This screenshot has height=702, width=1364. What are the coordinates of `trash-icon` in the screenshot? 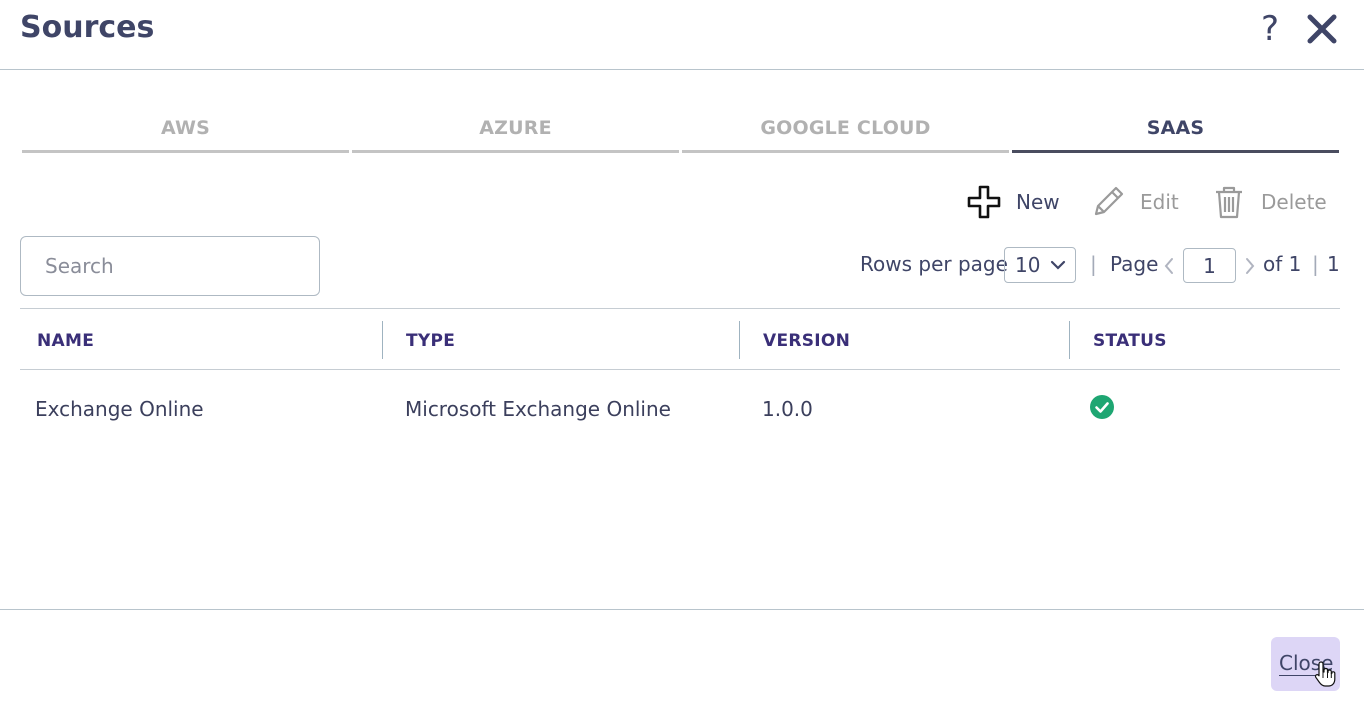 It's located at (1229, 202).